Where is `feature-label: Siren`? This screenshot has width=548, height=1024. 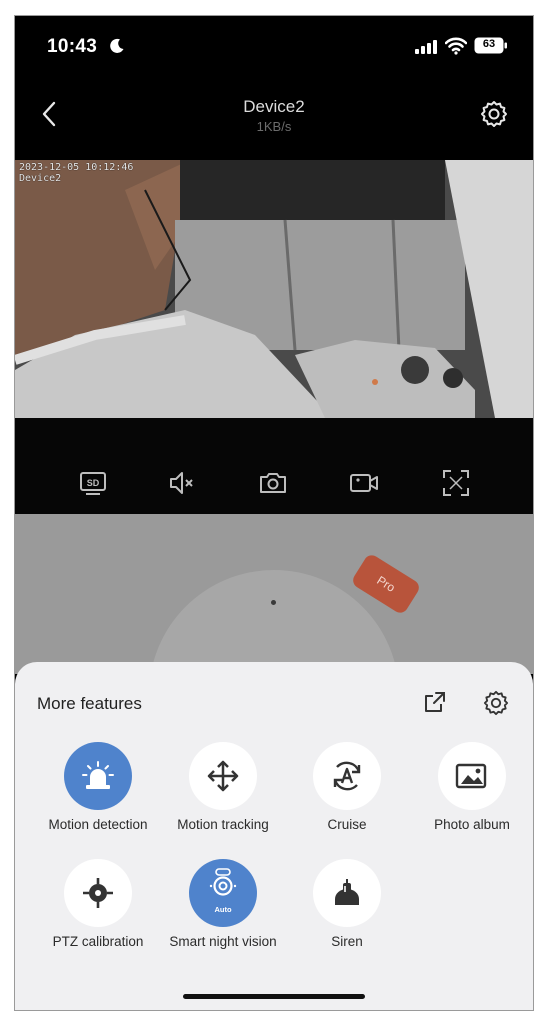 feature-label: Siren is located at coordinates (347, 941).